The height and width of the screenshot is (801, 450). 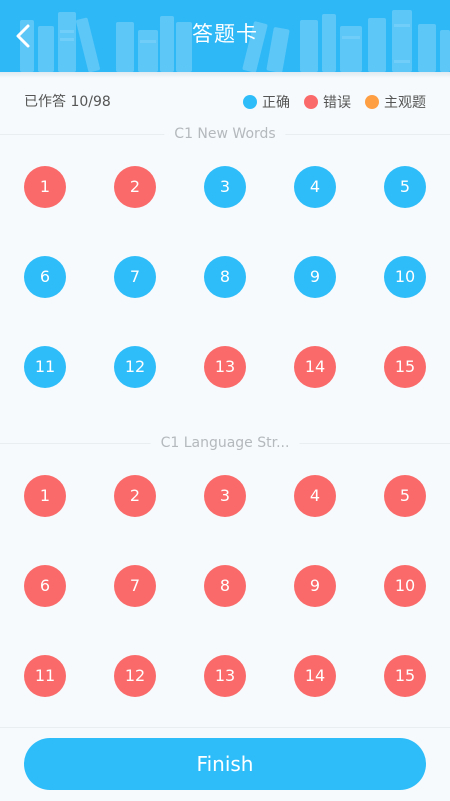 What do you see at coordinates (67, 102) in the screenshot?
I see `answered-progress: 已作答 10/98` at bounding box center [67, 102].